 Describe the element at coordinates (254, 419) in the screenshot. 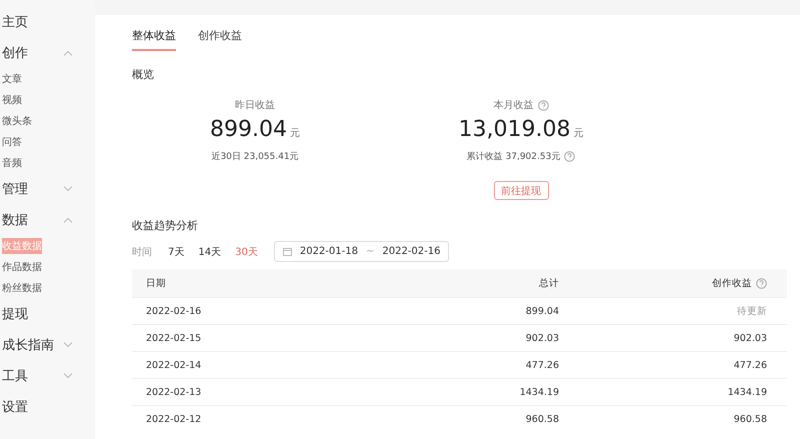

I see `table-cell: 2022-02-12` at that location.